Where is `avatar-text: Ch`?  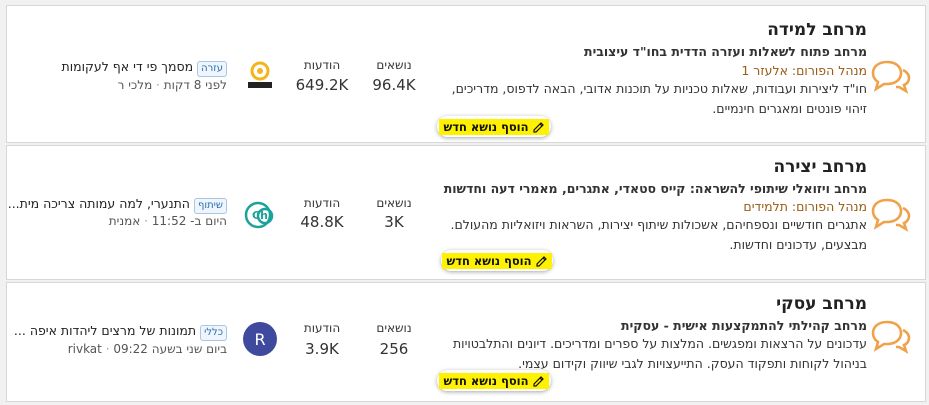 avatar-text: Ch is located at coordinates (260, 215).